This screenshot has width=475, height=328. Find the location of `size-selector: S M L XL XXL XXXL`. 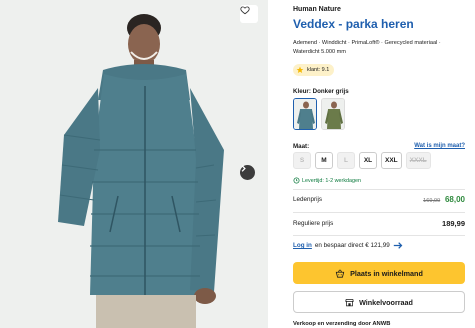

size-selector: S M L XL XXL XXXL is located at coordinates (362, 160).